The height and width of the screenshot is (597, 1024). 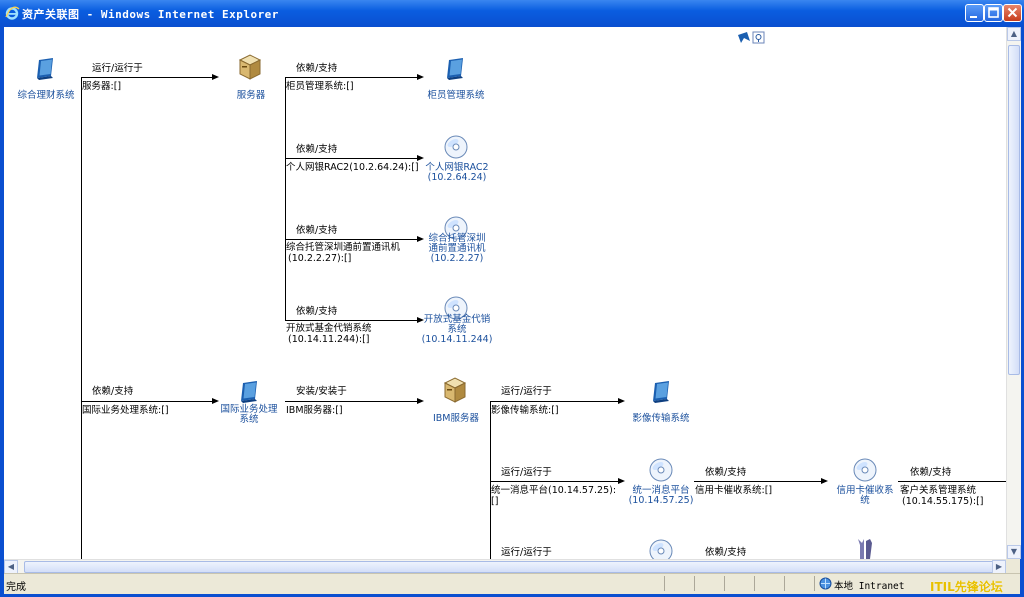 What do you see at coordinates (511, 567) in the screenshot?
I see `horizontal-scroll-thumb` at bounding box center [511, 567].